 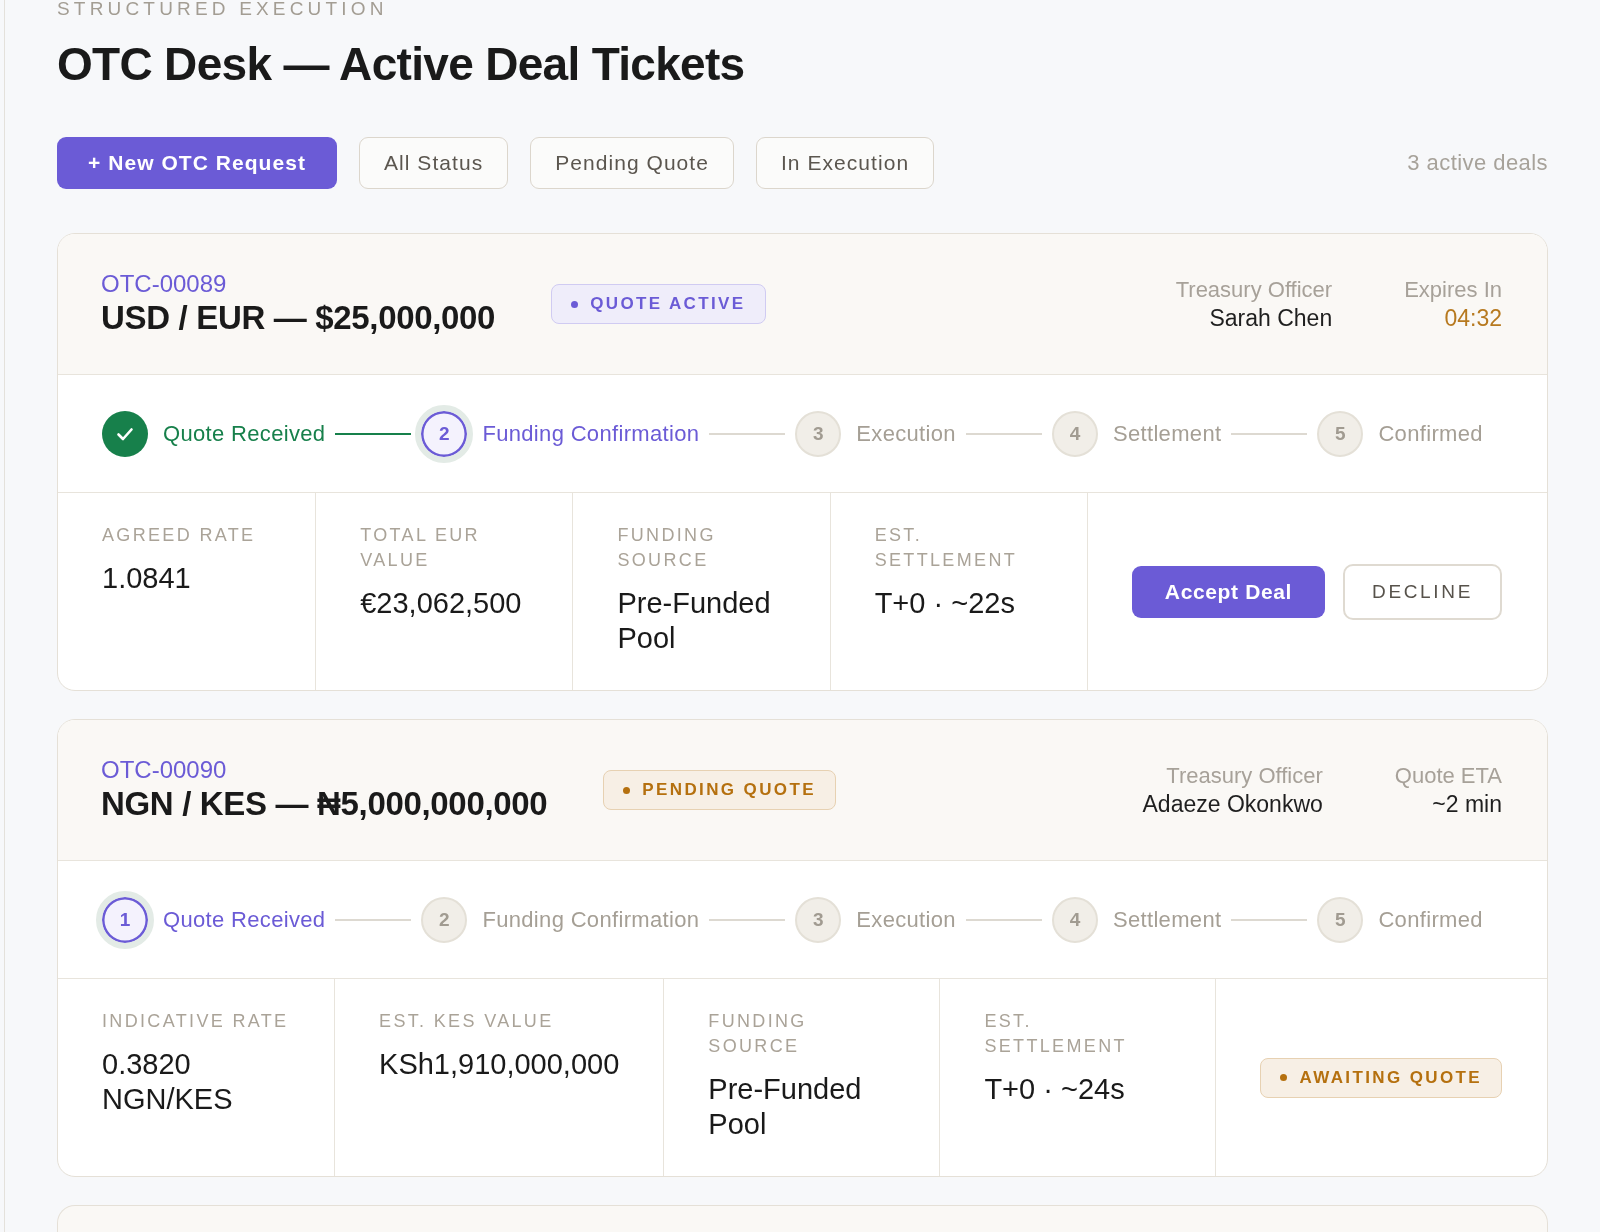 I want to click on detail-value: €23,062,500, so click(x=441, y=603).